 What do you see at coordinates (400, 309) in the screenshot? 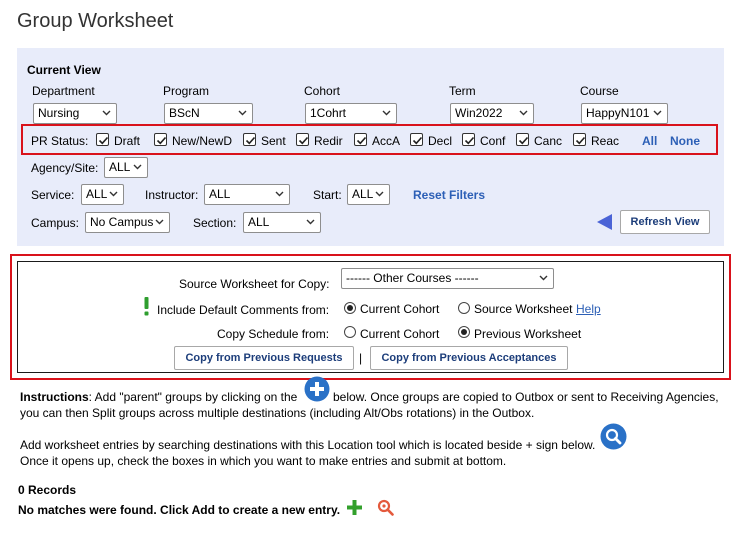
I see `comments-option-current-cohort: Current Cohort` at bounding box center [400, 309].